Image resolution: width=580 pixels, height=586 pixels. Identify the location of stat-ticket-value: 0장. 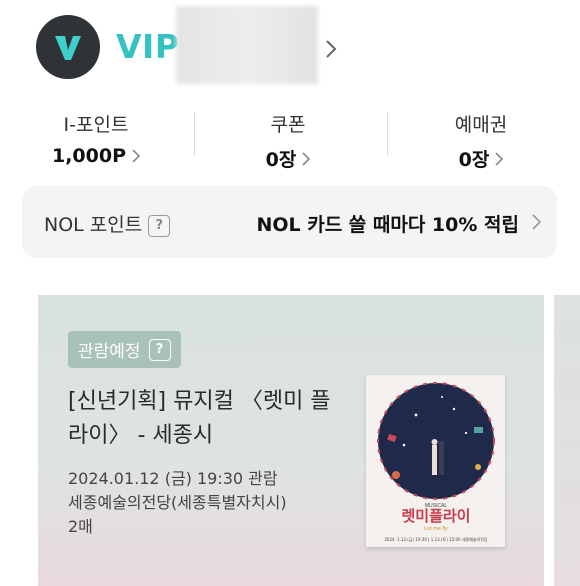
(474, 160).